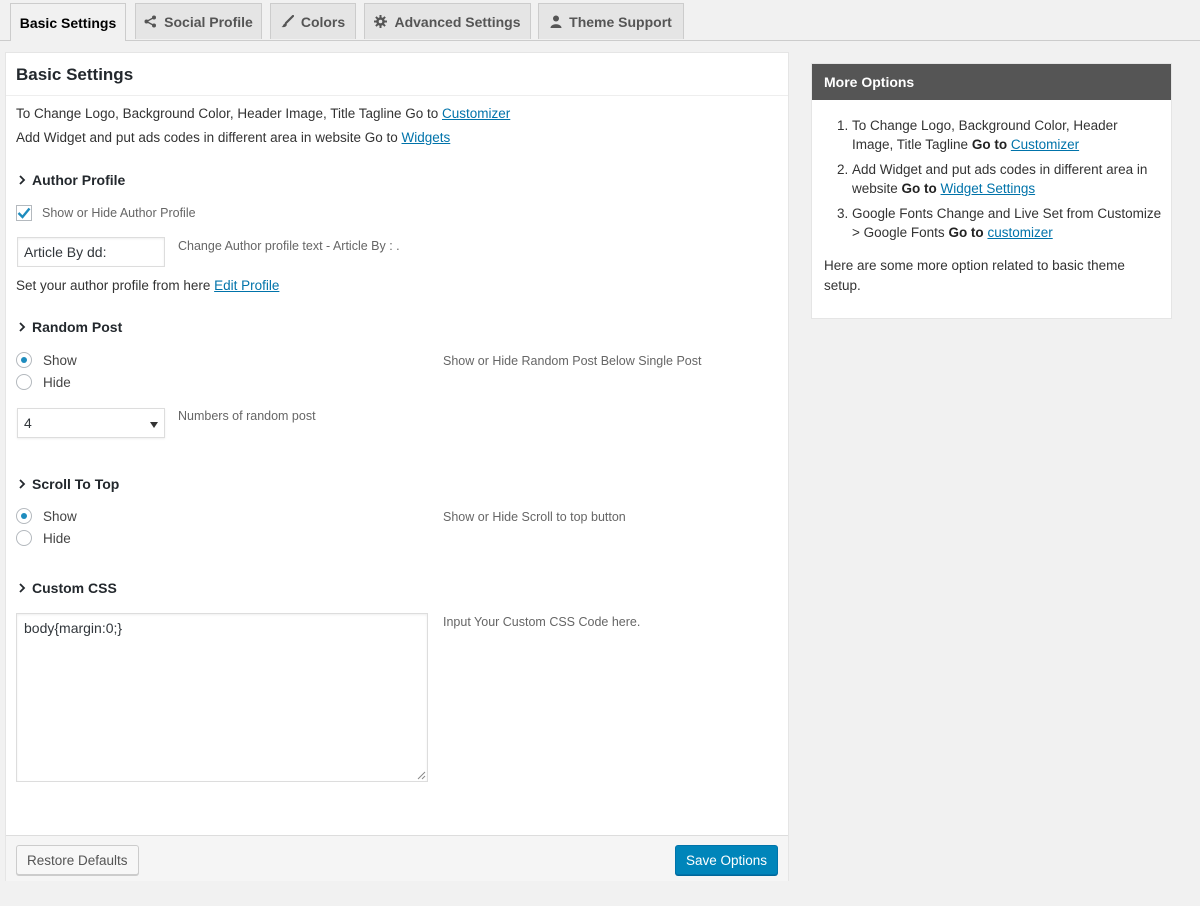  Describe the element at coordinates (988, 188) in the screenshot. I see `widget-settings-link: Widget Settings` at that location.